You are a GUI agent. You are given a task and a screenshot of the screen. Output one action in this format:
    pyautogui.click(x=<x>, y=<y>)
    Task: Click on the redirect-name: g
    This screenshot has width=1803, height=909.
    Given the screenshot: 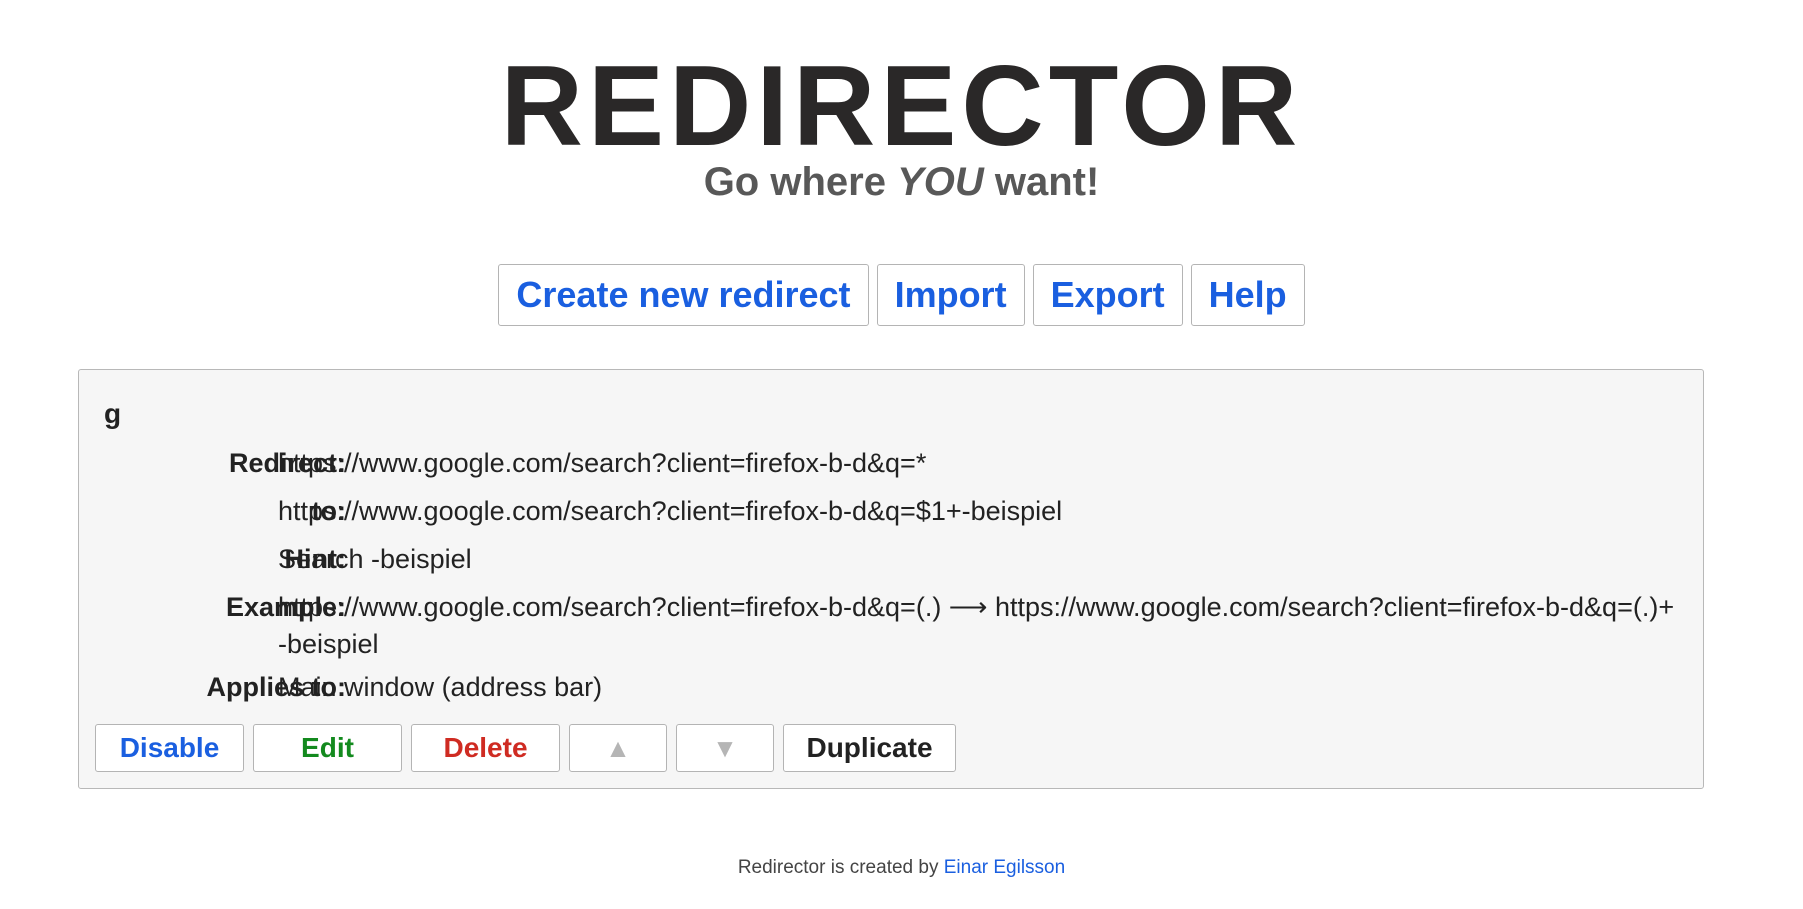 What is the action you would take?
    pyautogui.click(x=113, y=413)
    